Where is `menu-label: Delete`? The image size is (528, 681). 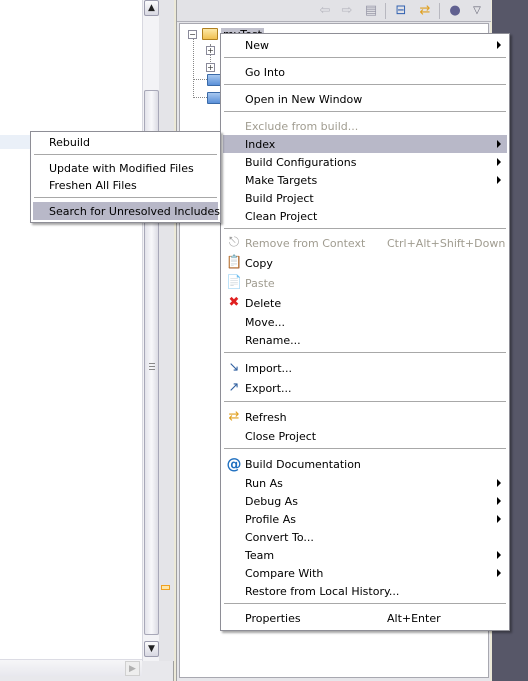 menu-label: Delete is located at coordinates (263, 303).